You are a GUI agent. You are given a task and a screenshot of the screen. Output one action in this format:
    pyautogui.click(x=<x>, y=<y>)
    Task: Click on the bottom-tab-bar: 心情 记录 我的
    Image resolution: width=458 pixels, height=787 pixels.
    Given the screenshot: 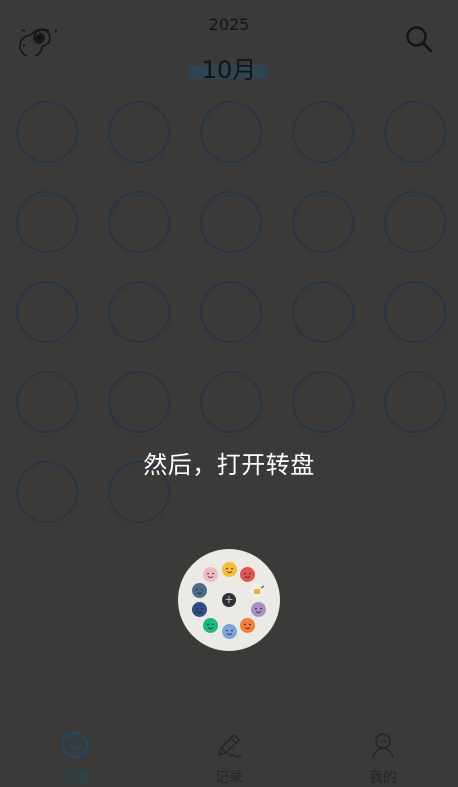 What is the action you would take?
    pyautogui.click(x=229, y=754)
    